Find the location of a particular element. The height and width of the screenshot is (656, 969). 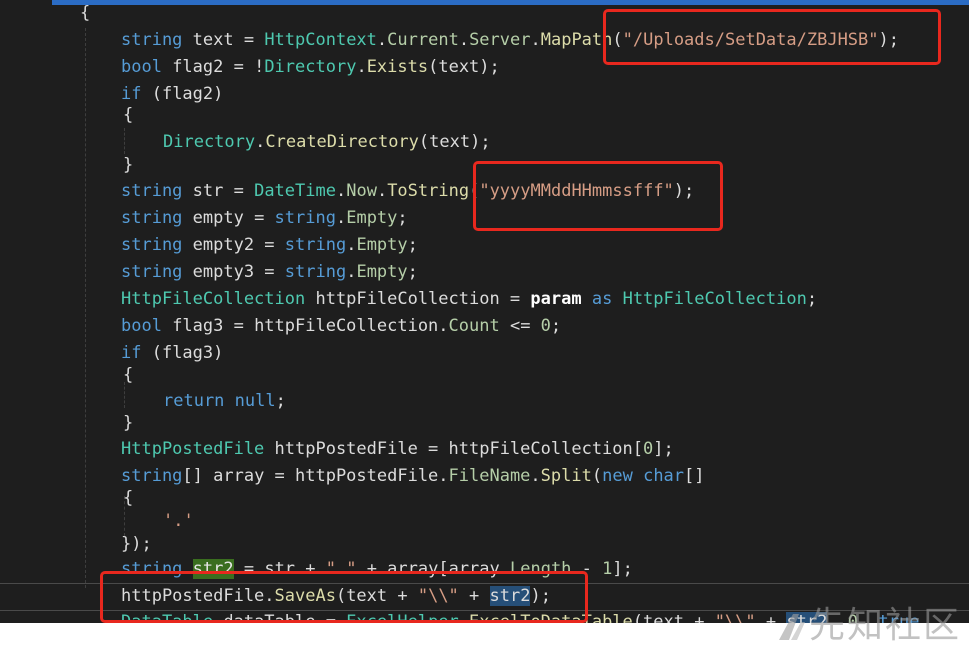

code-token: } is located at coordinates (128, 165).